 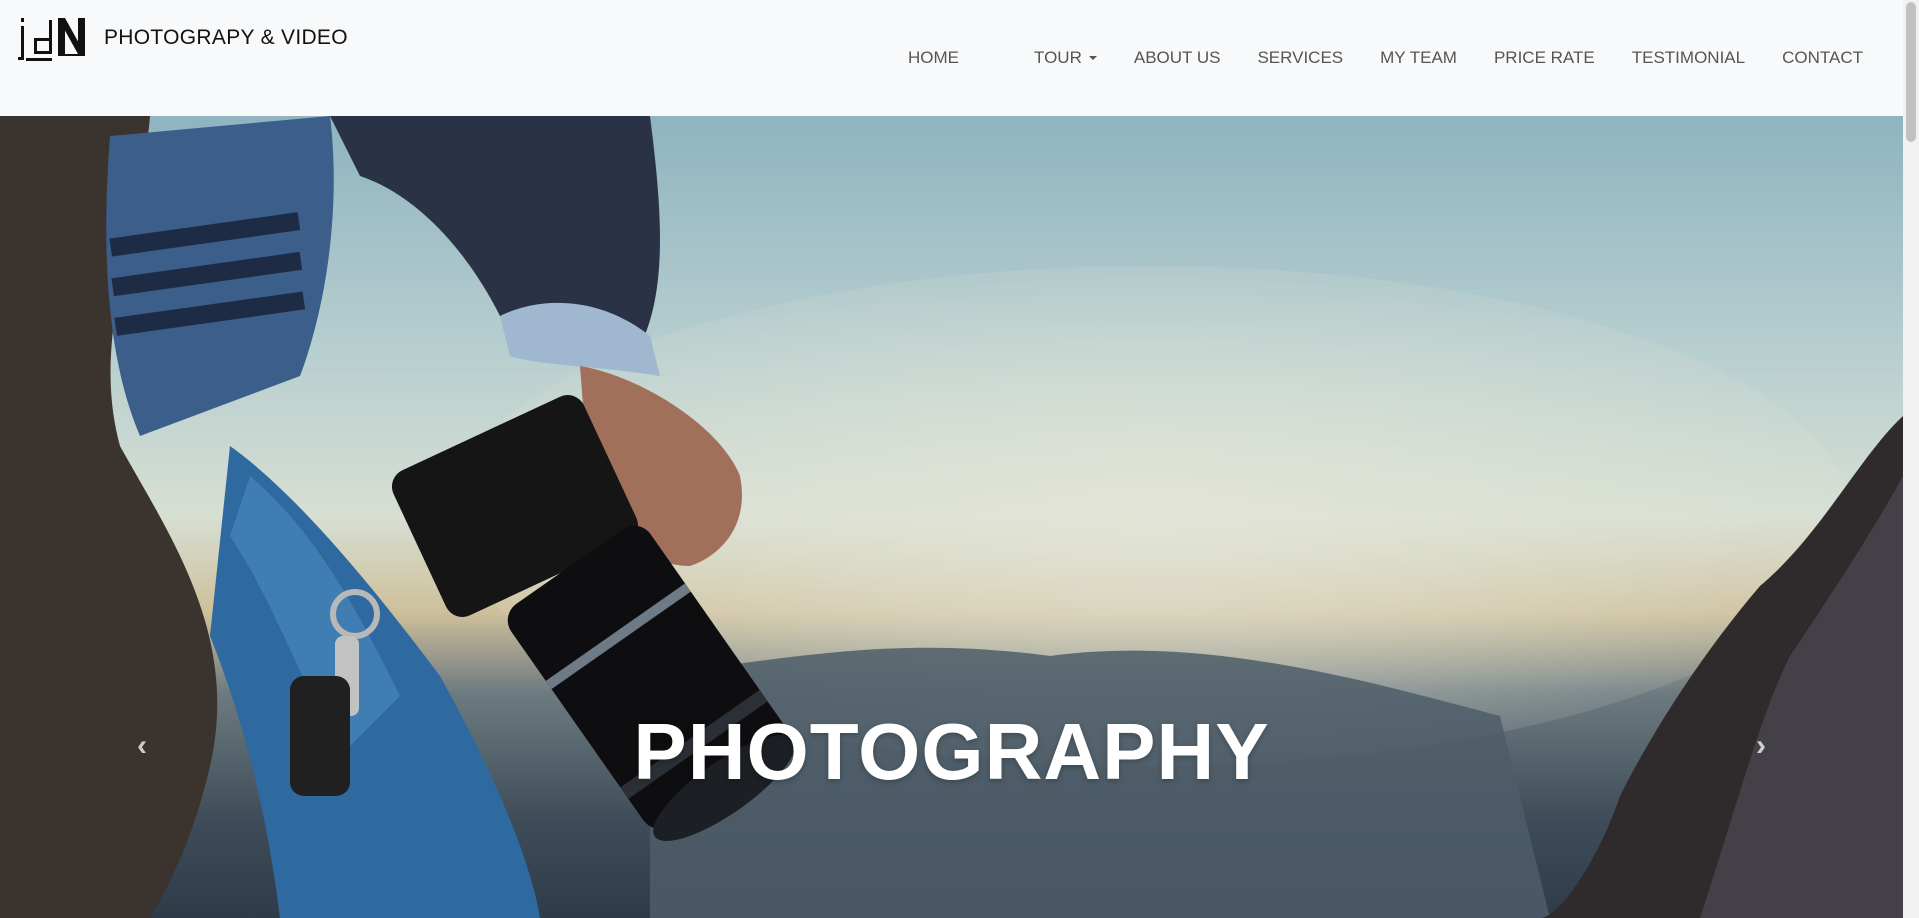 I want to click on nav-item-contact-label: CONTACT, so click(x=1822, y=57).